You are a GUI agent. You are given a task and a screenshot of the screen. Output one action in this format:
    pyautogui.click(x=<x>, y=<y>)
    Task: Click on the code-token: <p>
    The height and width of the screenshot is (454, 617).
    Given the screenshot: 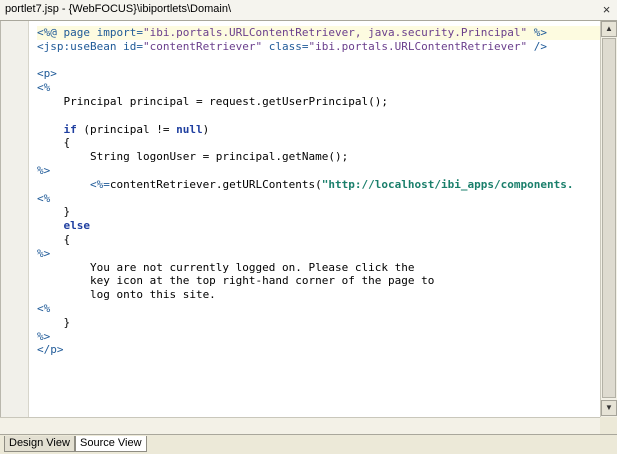 What is the action you would take?
    pyautogui.click(x=47, y=74)
    